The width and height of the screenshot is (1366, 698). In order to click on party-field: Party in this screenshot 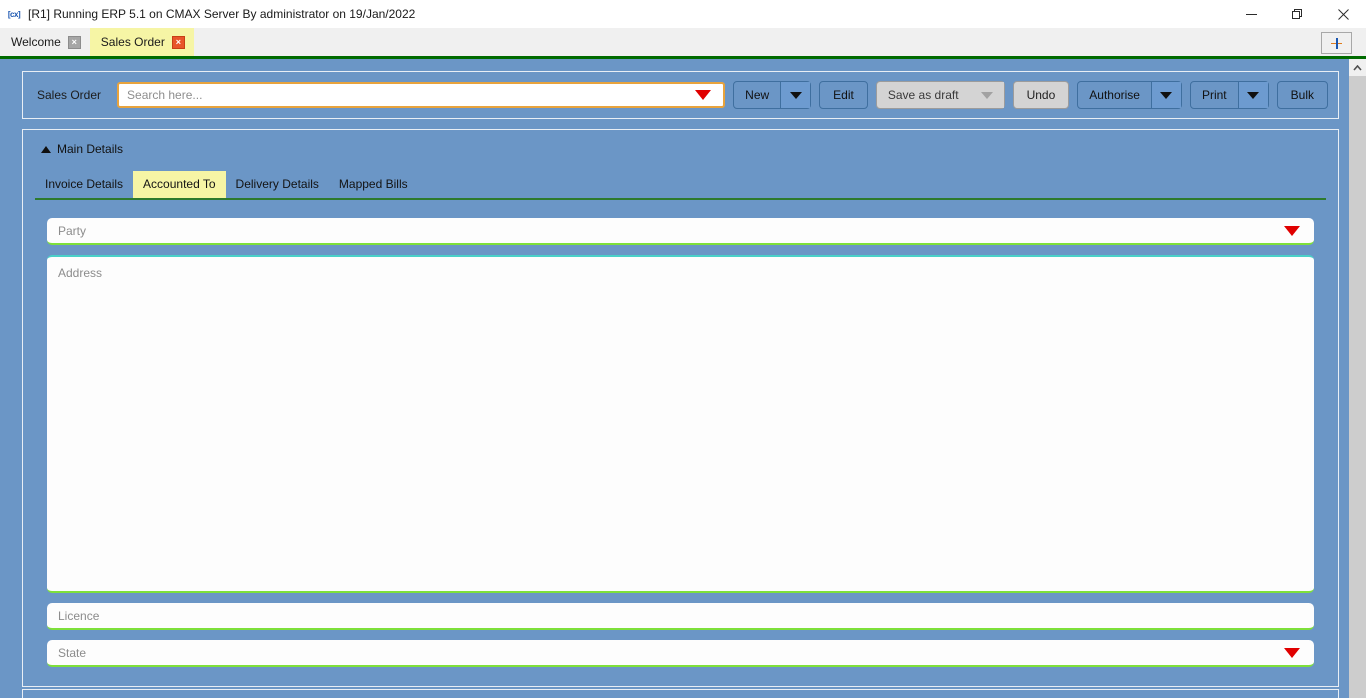, I will do `click(680, 231)`.